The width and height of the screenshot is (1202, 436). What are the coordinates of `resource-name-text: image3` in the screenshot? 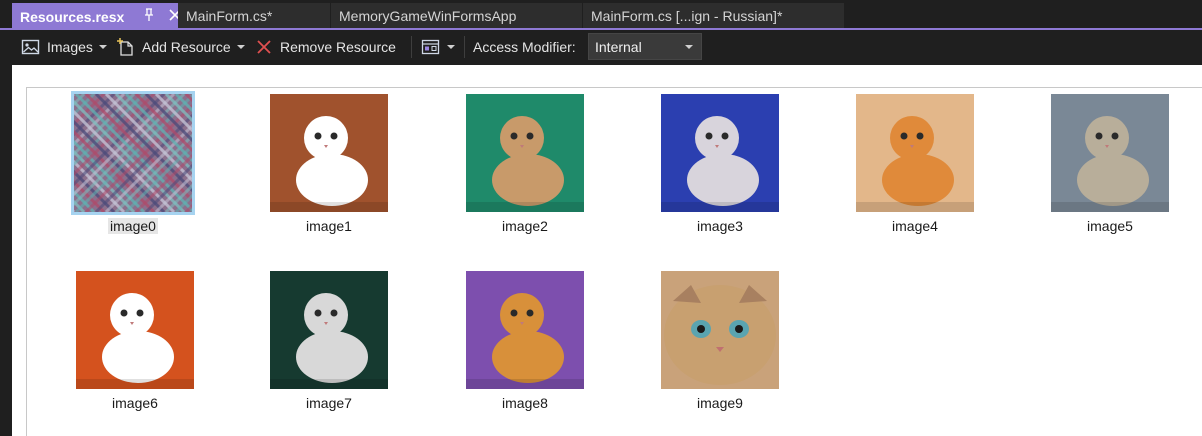 It's located at (720, 226).